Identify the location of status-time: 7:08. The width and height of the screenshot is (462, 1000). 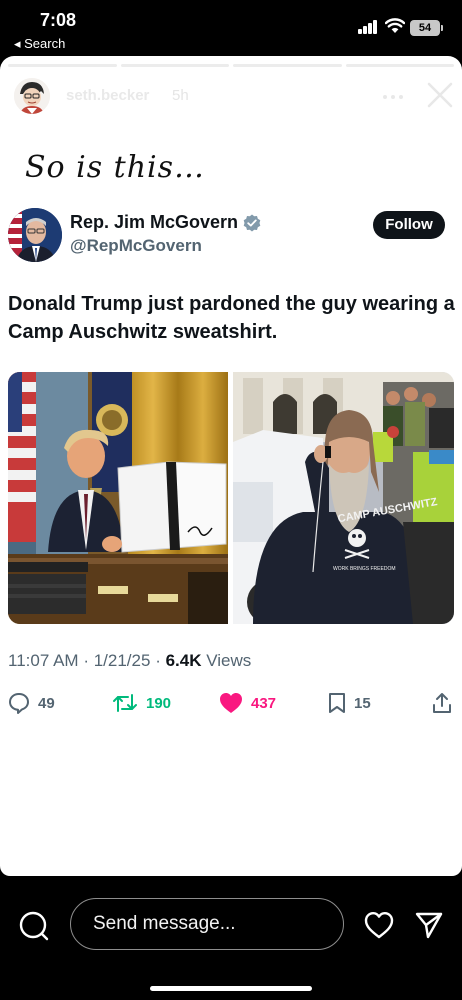
(58, 20).